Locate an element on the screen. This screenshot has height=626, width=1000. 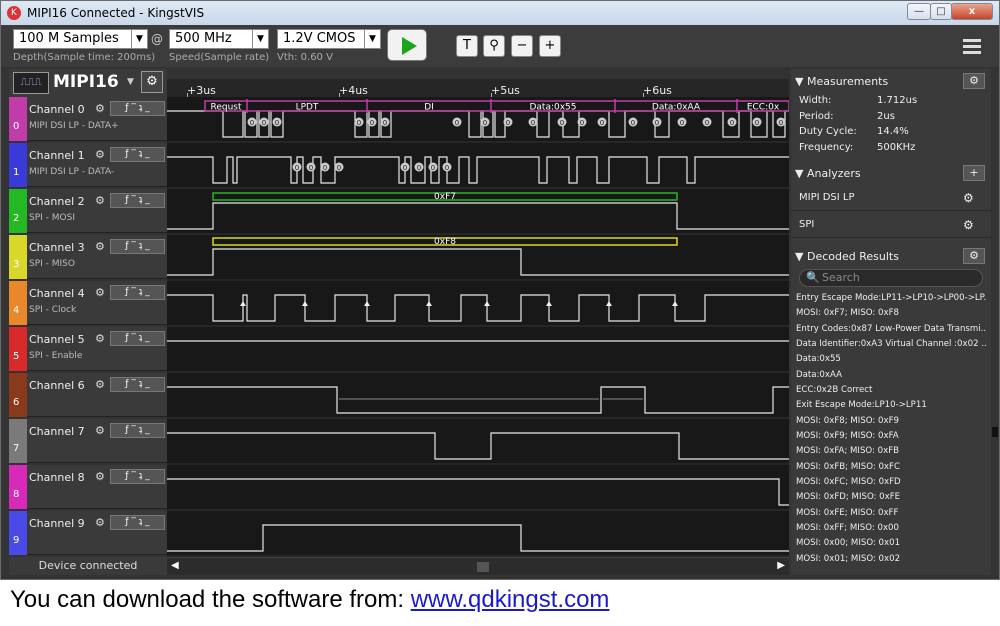
decoded-result-row: Data:0xAA is located at coordinates (890, 375).